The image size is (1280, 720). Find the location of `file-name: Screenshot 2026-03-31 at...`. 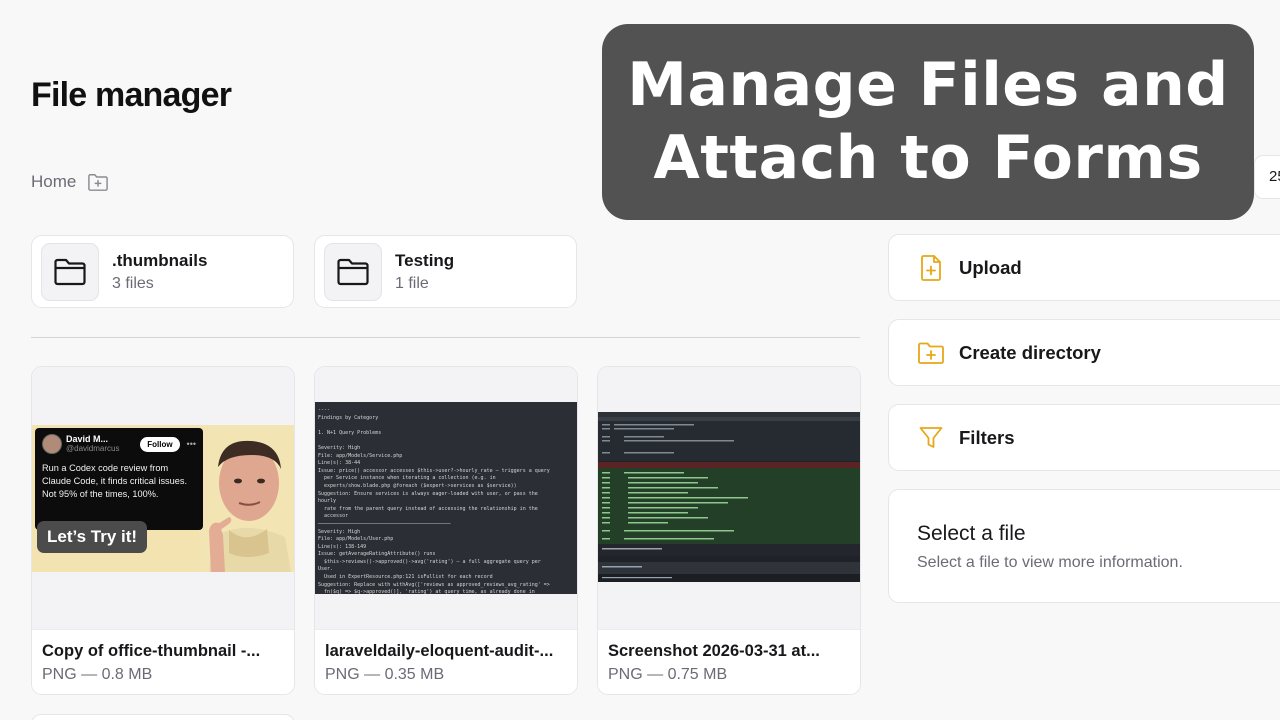

file-name: Screenshot 2026-03-31 at... is located at coordinates (714, 651).